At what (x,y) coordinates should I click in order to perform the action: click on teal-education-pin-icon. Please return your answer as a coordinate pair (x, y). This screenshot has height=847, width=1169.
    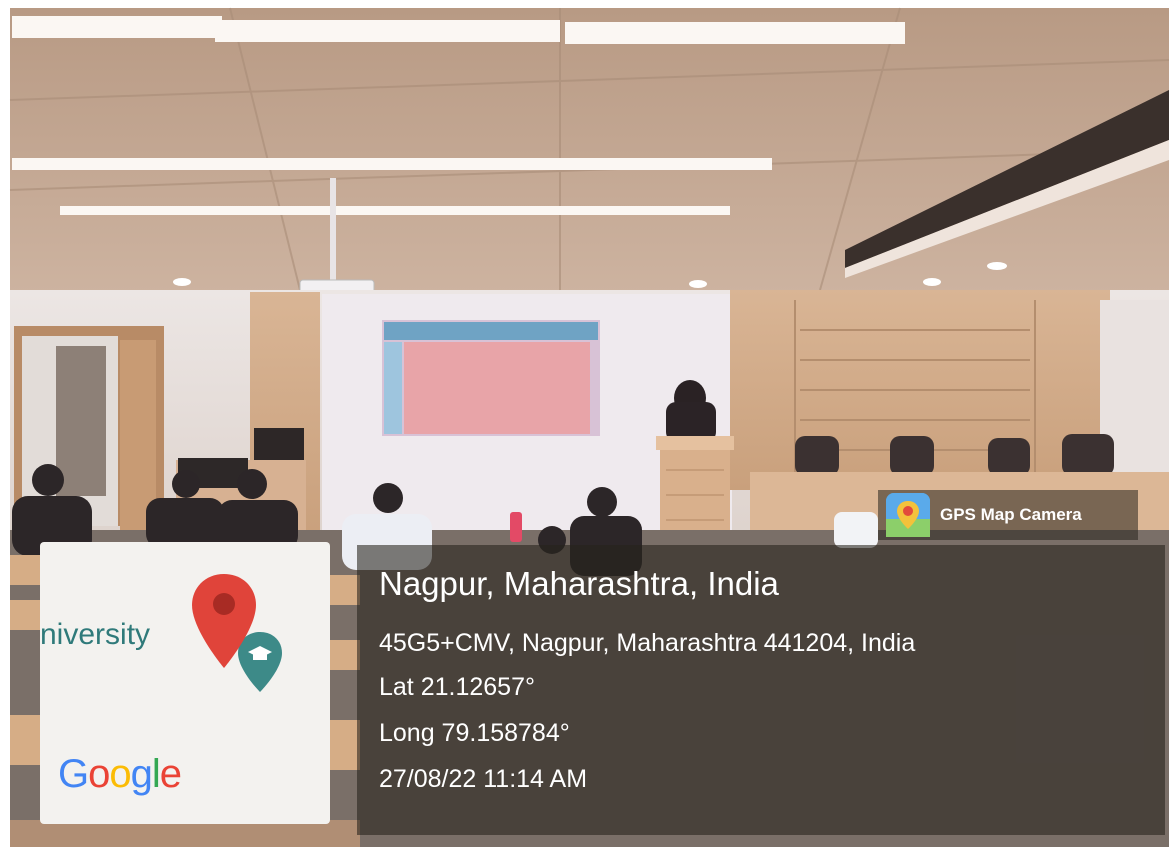
    Looking at the image, I should click on (260, 662).